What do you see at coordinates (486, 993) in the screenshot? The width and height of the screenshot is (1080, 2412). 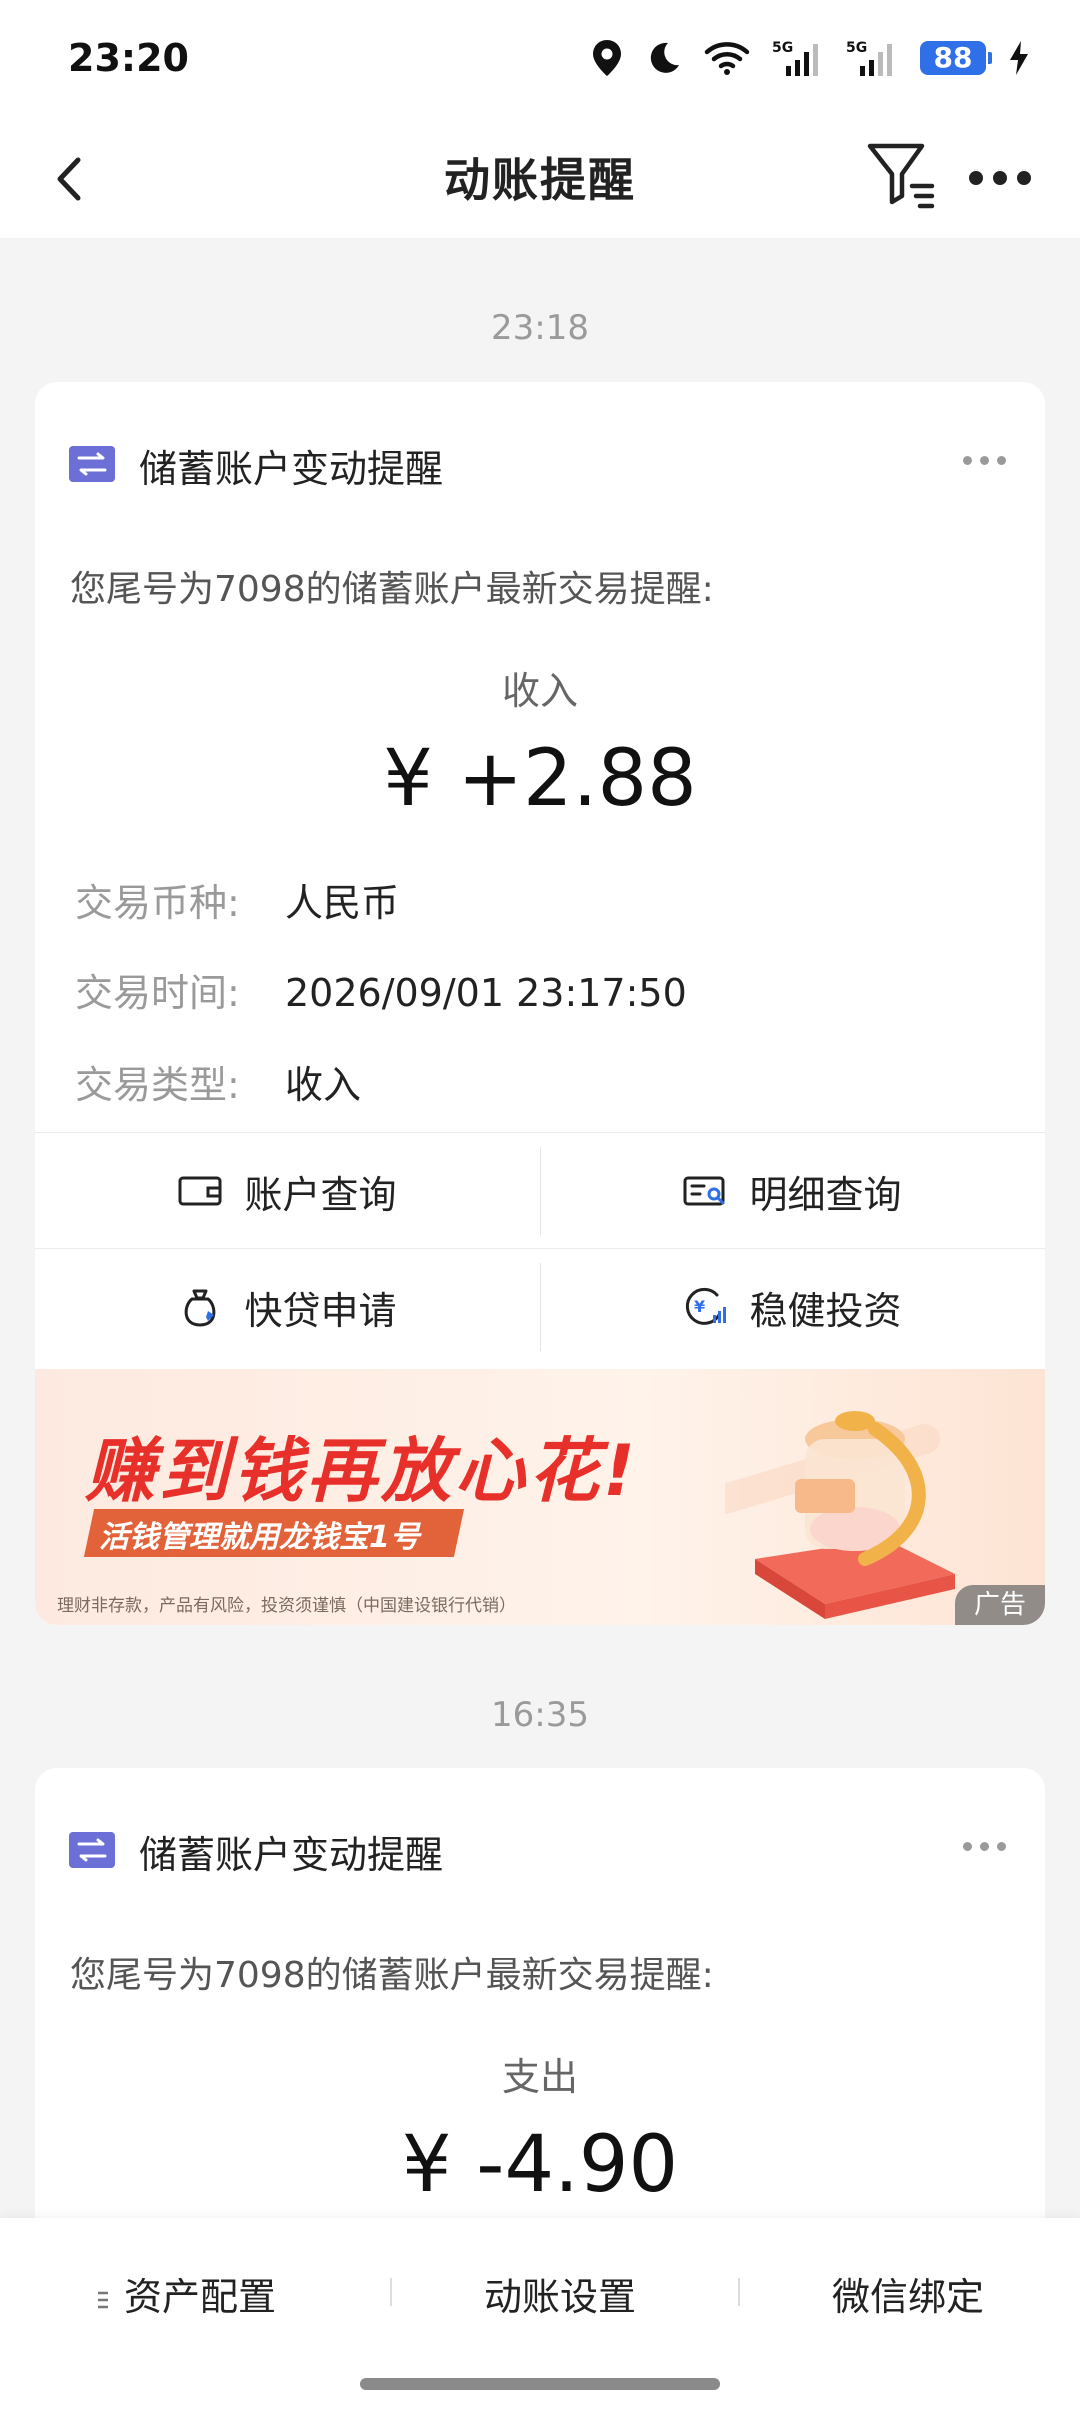 I see `detail-value: 2026/09/01 23:17:50` at bounding box center [486, 993].